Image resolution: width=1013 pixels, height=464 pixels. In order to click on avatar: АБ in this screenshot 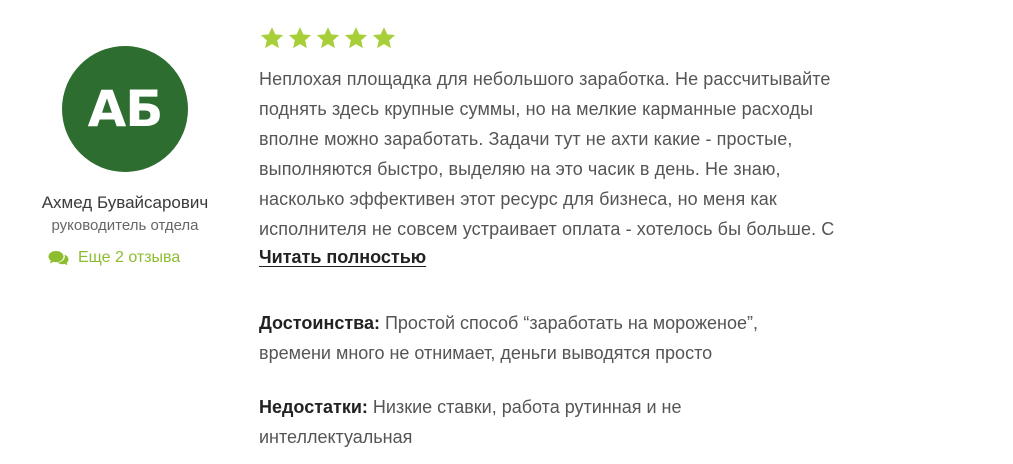, I will do `click(125, 109)`.